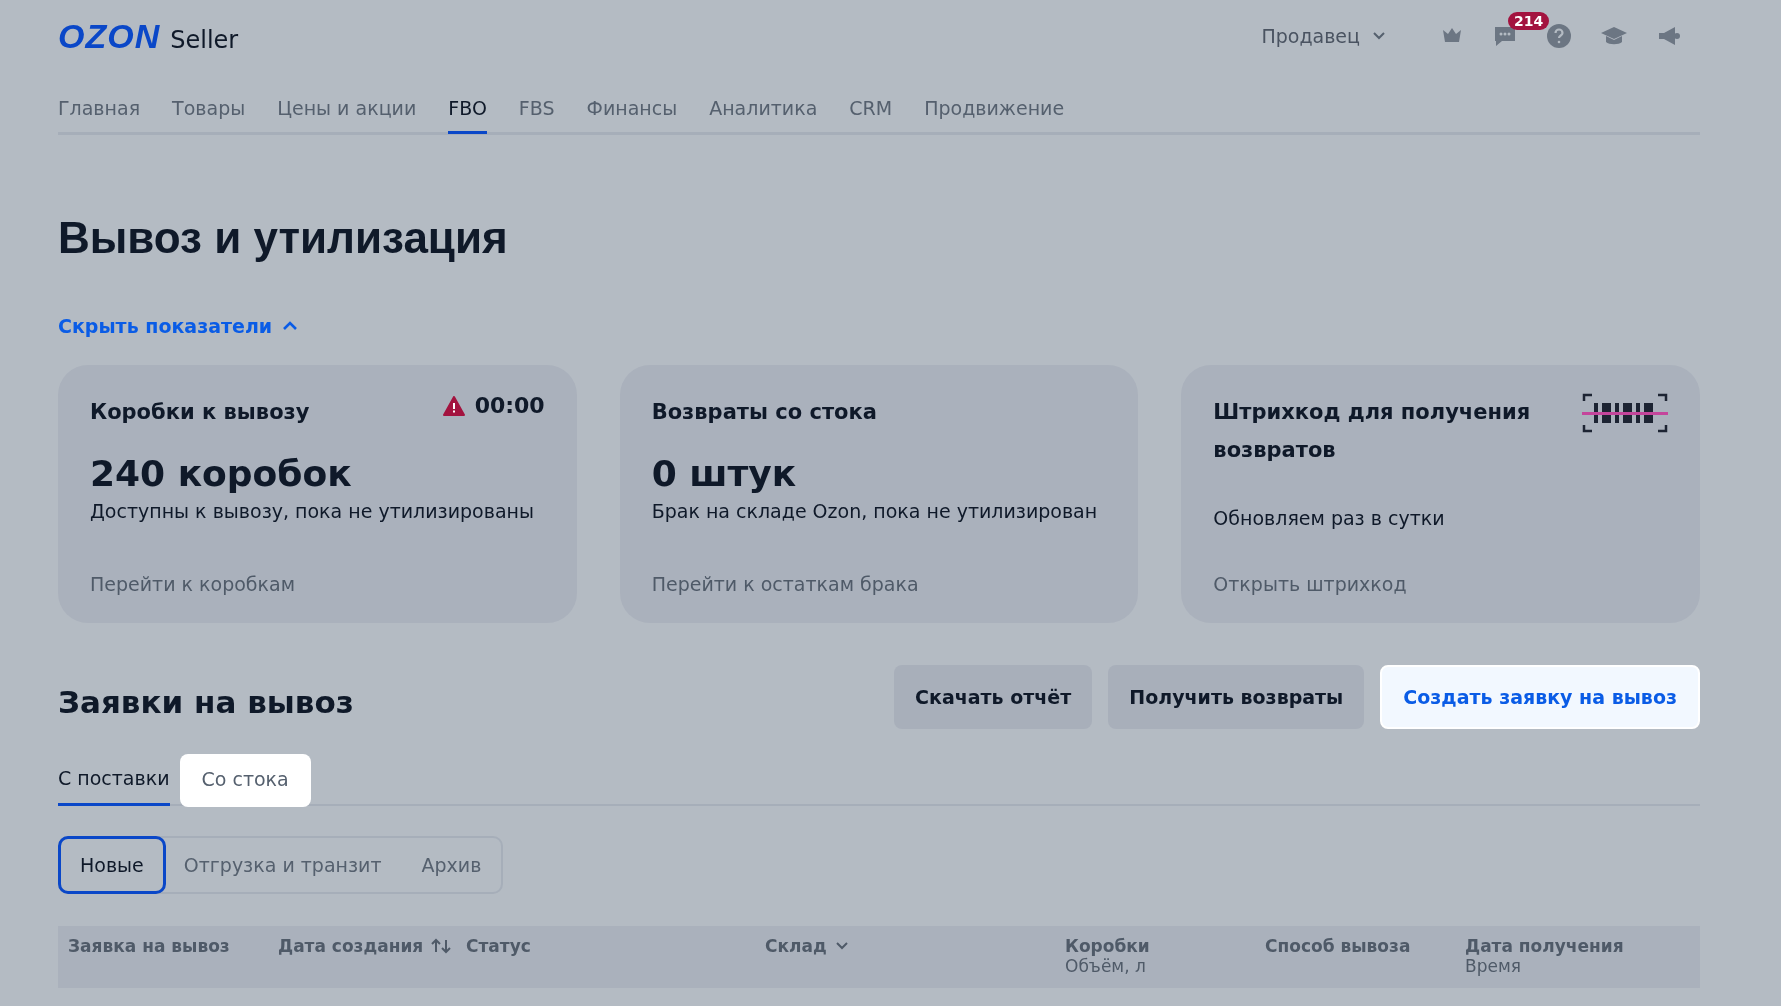 This screenshot has height=1006, width=1781. What do you see at coordinates (1614, 36) in the screenshot?
I see `graduation-cap-icon` at bounding box center [1614, 36].